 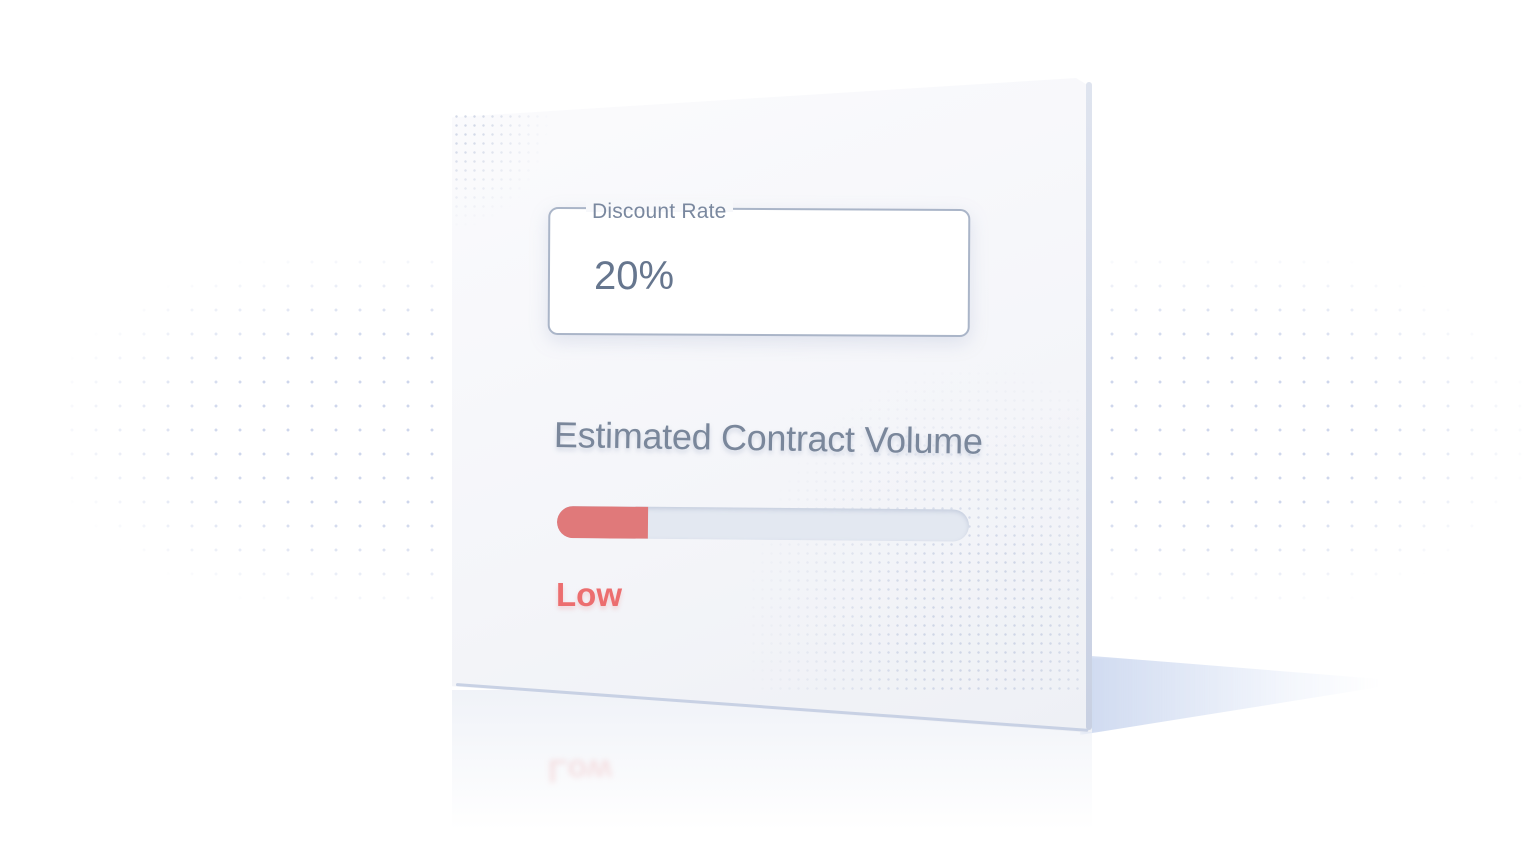 I want to click on discount-rate-label: Discount Rate, so click(x=659, y=212).